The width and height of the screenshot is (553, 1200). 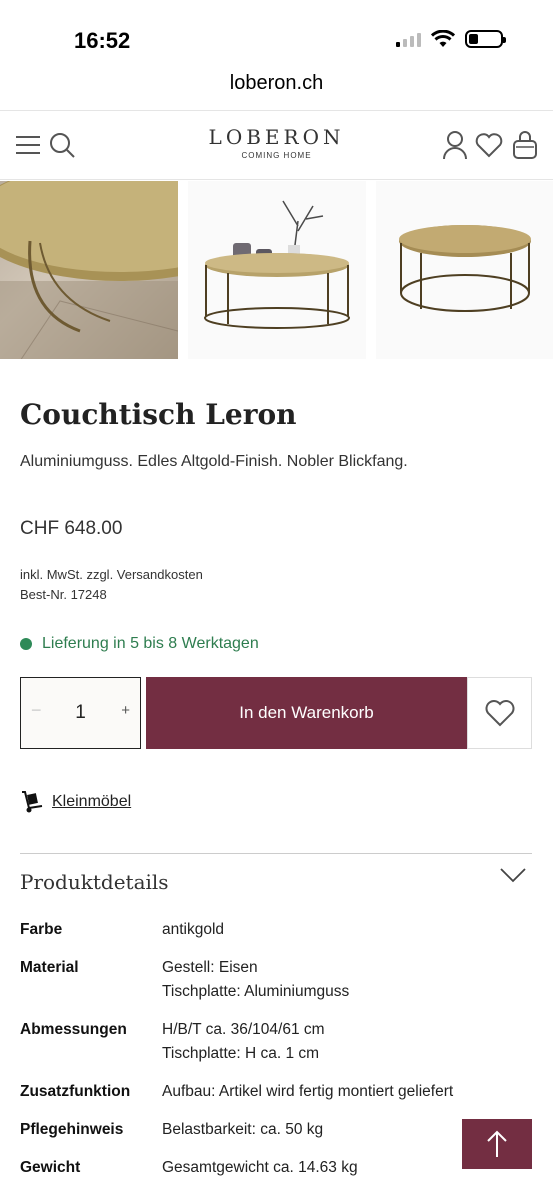 I want to click on spec-value-line: Tischplatte: H ca. 1 cm, so click(x=241, y=1053).